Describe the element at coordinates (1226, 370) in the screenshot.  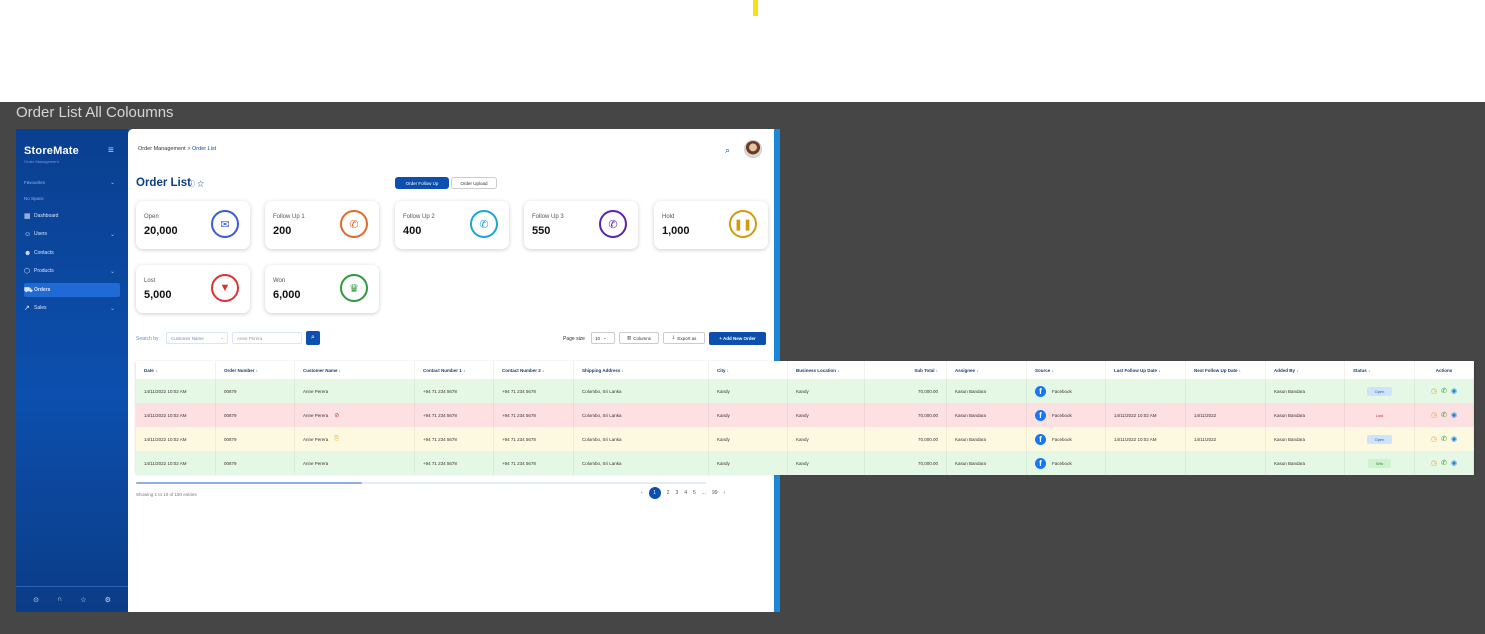
I see `column-header: Next Follow Up Date ↓` at that location.